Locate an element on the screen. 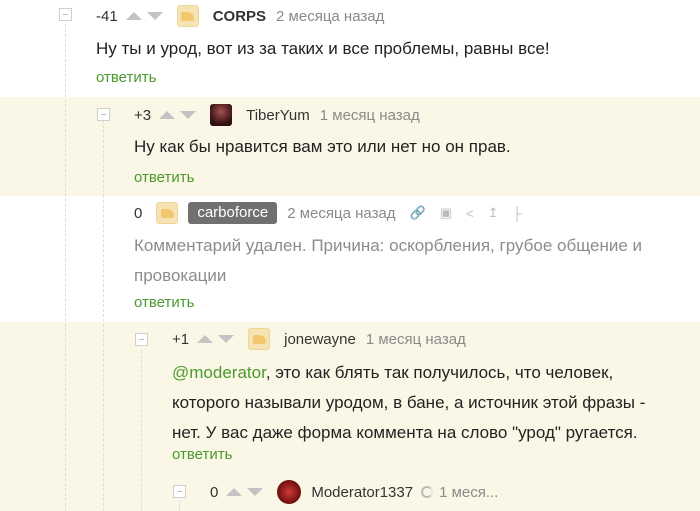 This screenshot has width=700, height=511. comment-rating: +1 is located at coordinates (181, 339).